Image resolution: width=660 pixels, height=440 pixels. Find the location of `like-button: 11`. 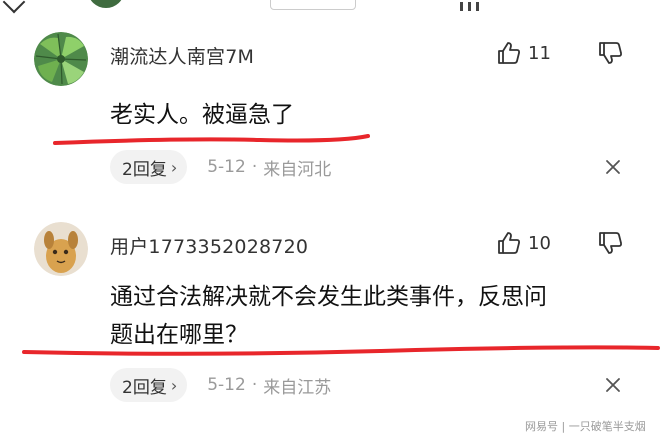

like-button: 11 is located at coordinates (523, 53).